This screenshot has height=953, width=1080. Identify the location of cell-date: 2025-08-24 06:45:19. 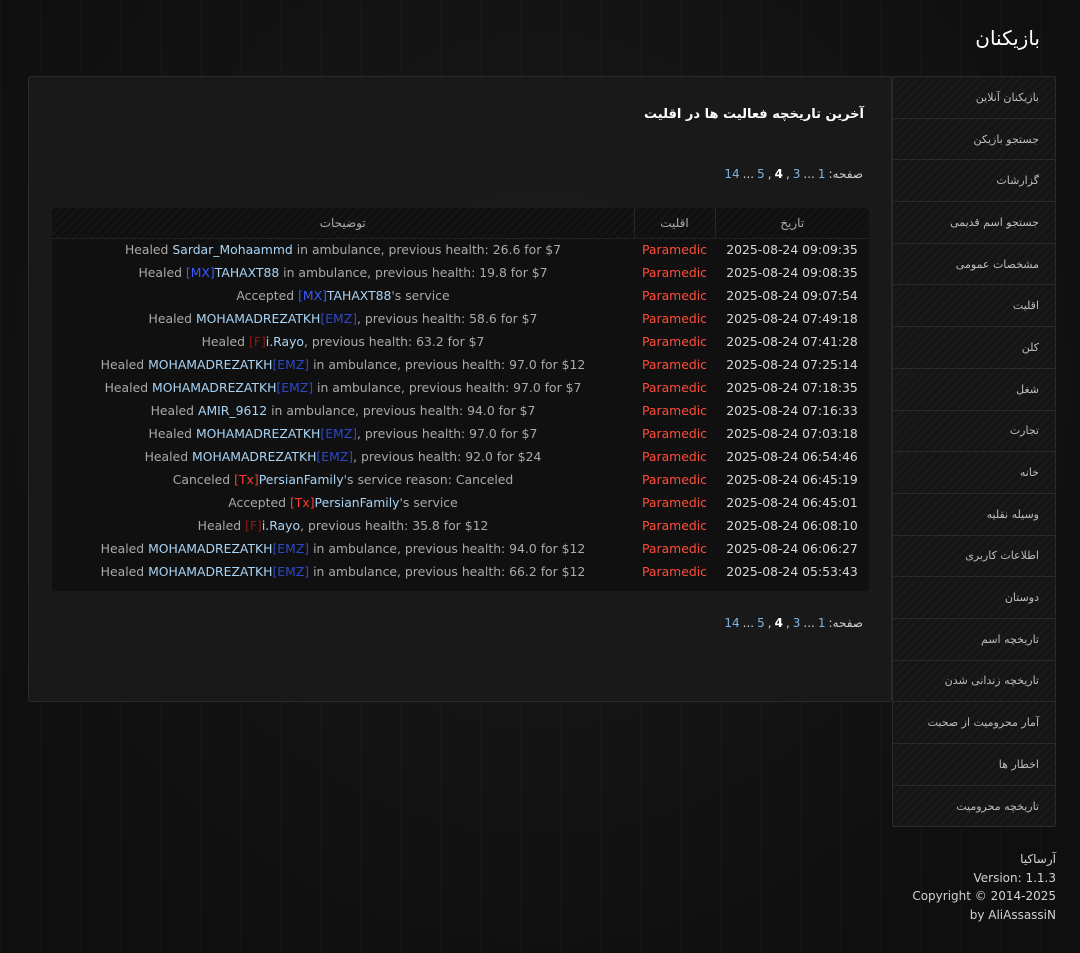
(792, 479).